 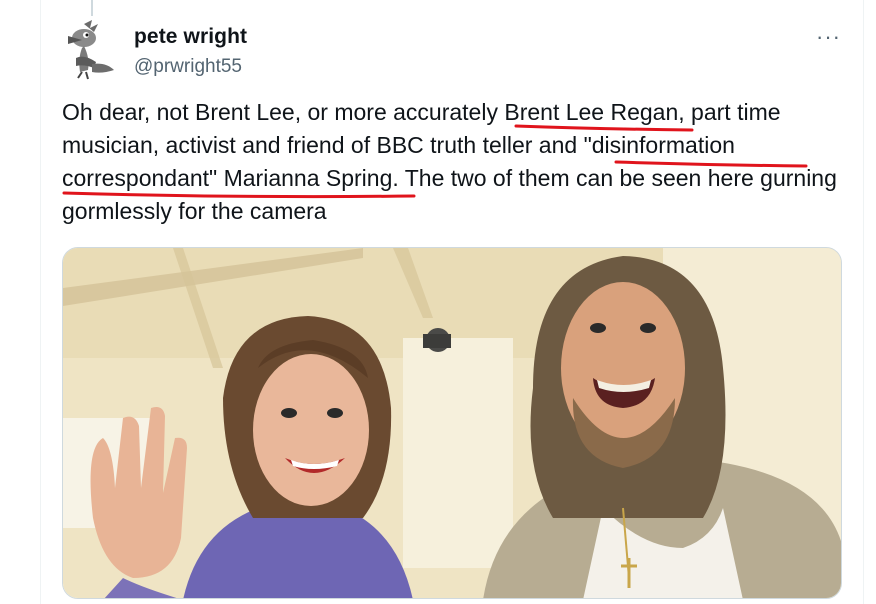 I want to click on thread-connector-line, so click(x=92, y=8).